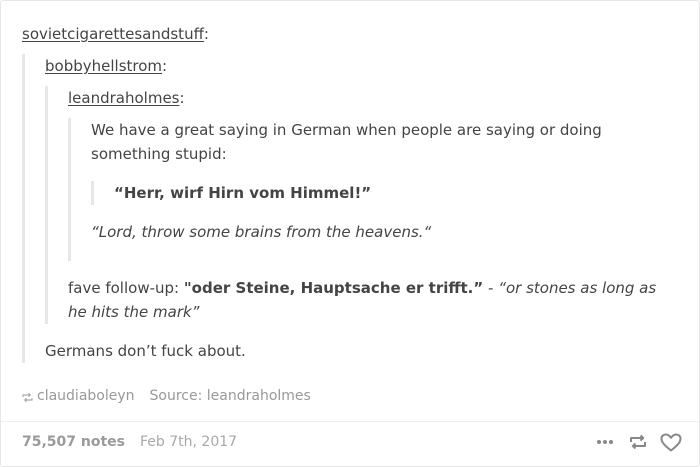 This screenshot has height=467, width=700. I want to click on source-row: claudiaboleyn Source: leandraholmes, so click(166, 396).